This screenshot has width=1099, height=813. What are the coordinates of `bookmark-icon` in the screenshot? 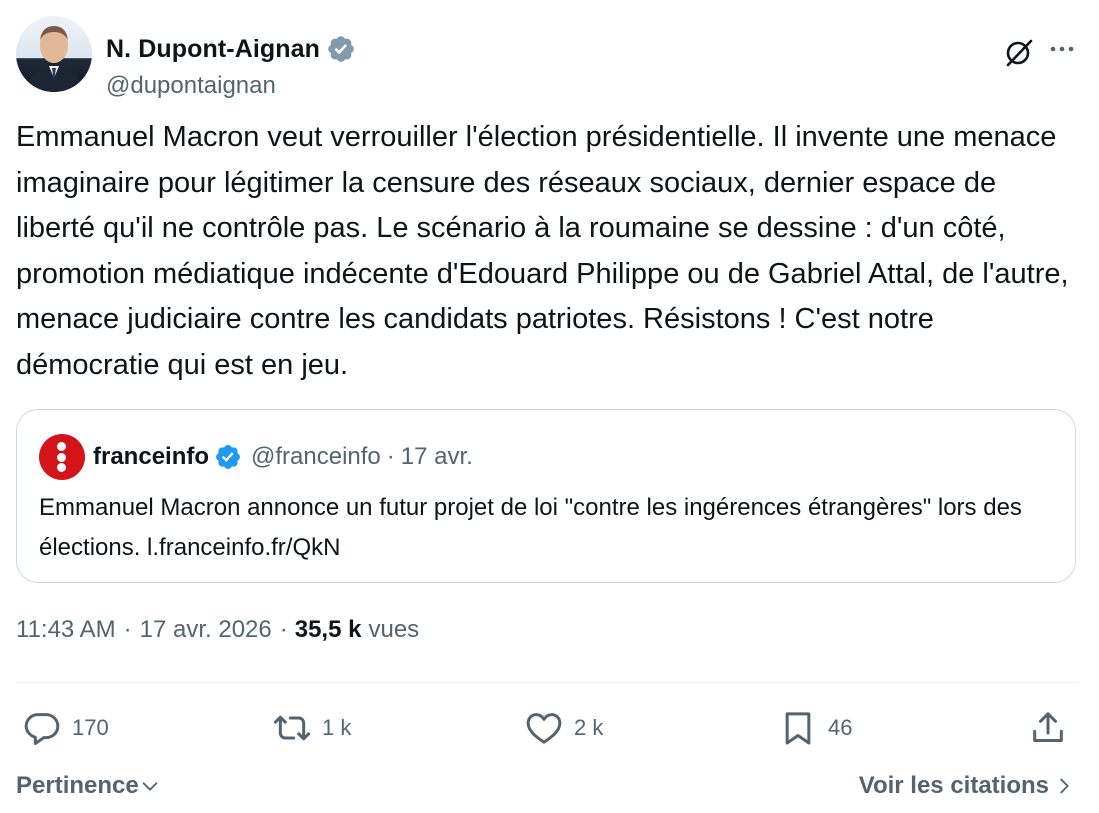 It's located at (798, 728).